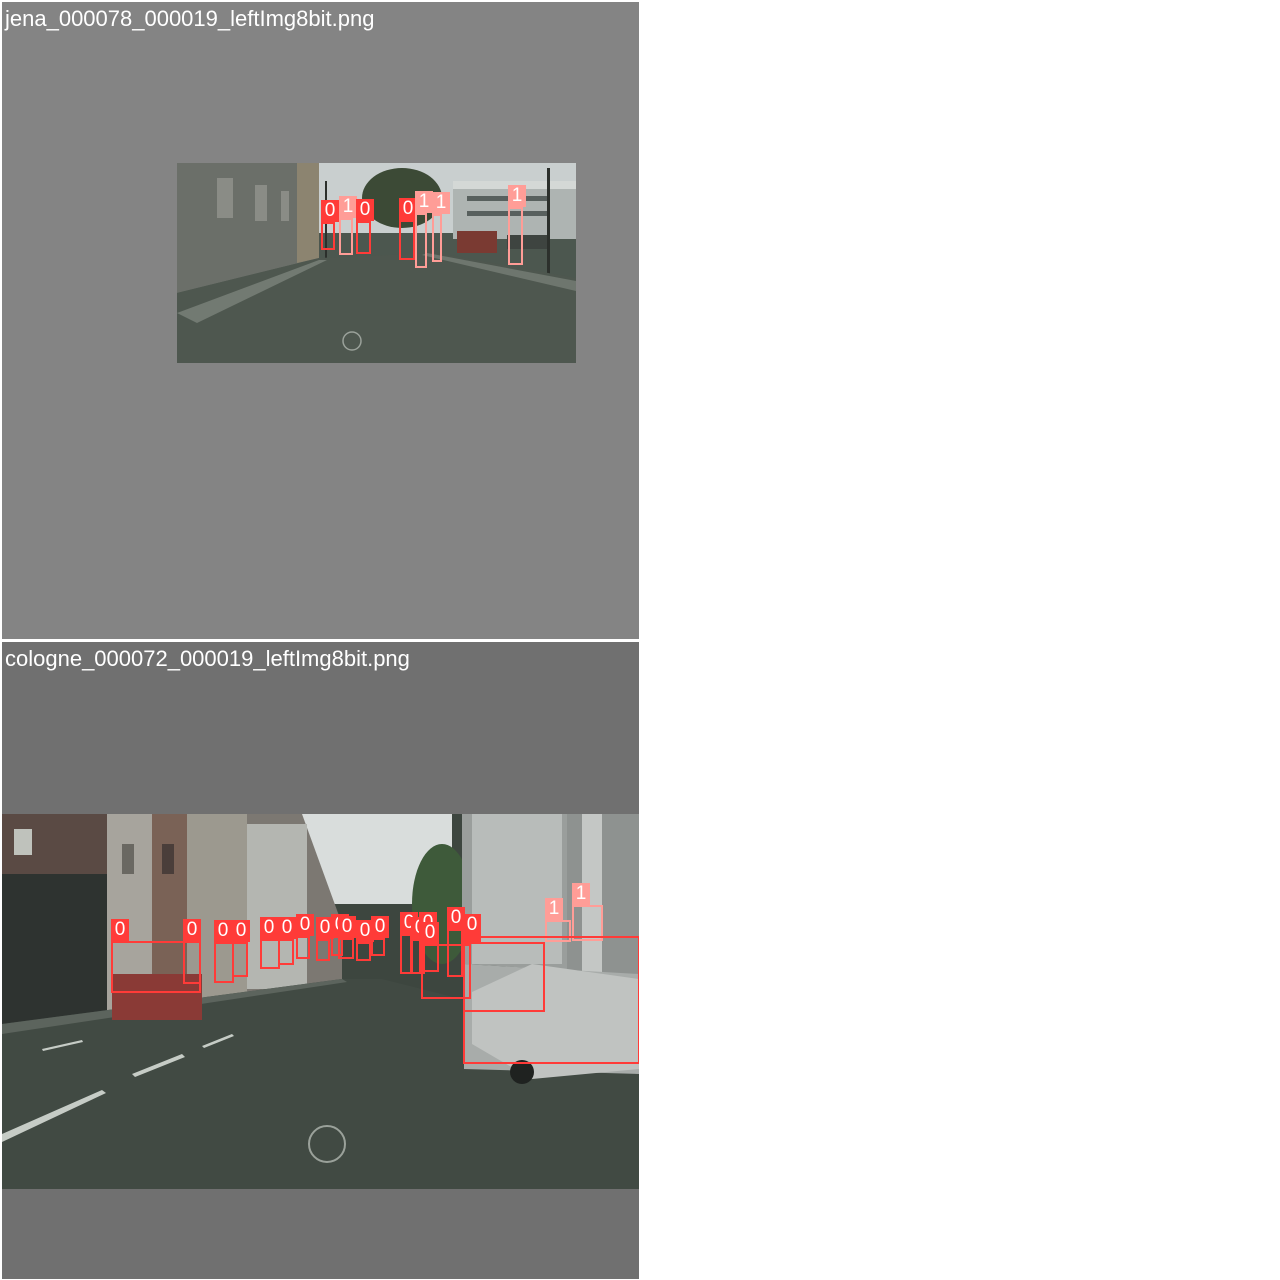 This screenshot has width=1280, height=1280. What do you see at coordinates (190, 18) in the screenshot?
I see `image-filename: jena_000078_000019_leftImg8bit.png` at bounding box center [190, 18].